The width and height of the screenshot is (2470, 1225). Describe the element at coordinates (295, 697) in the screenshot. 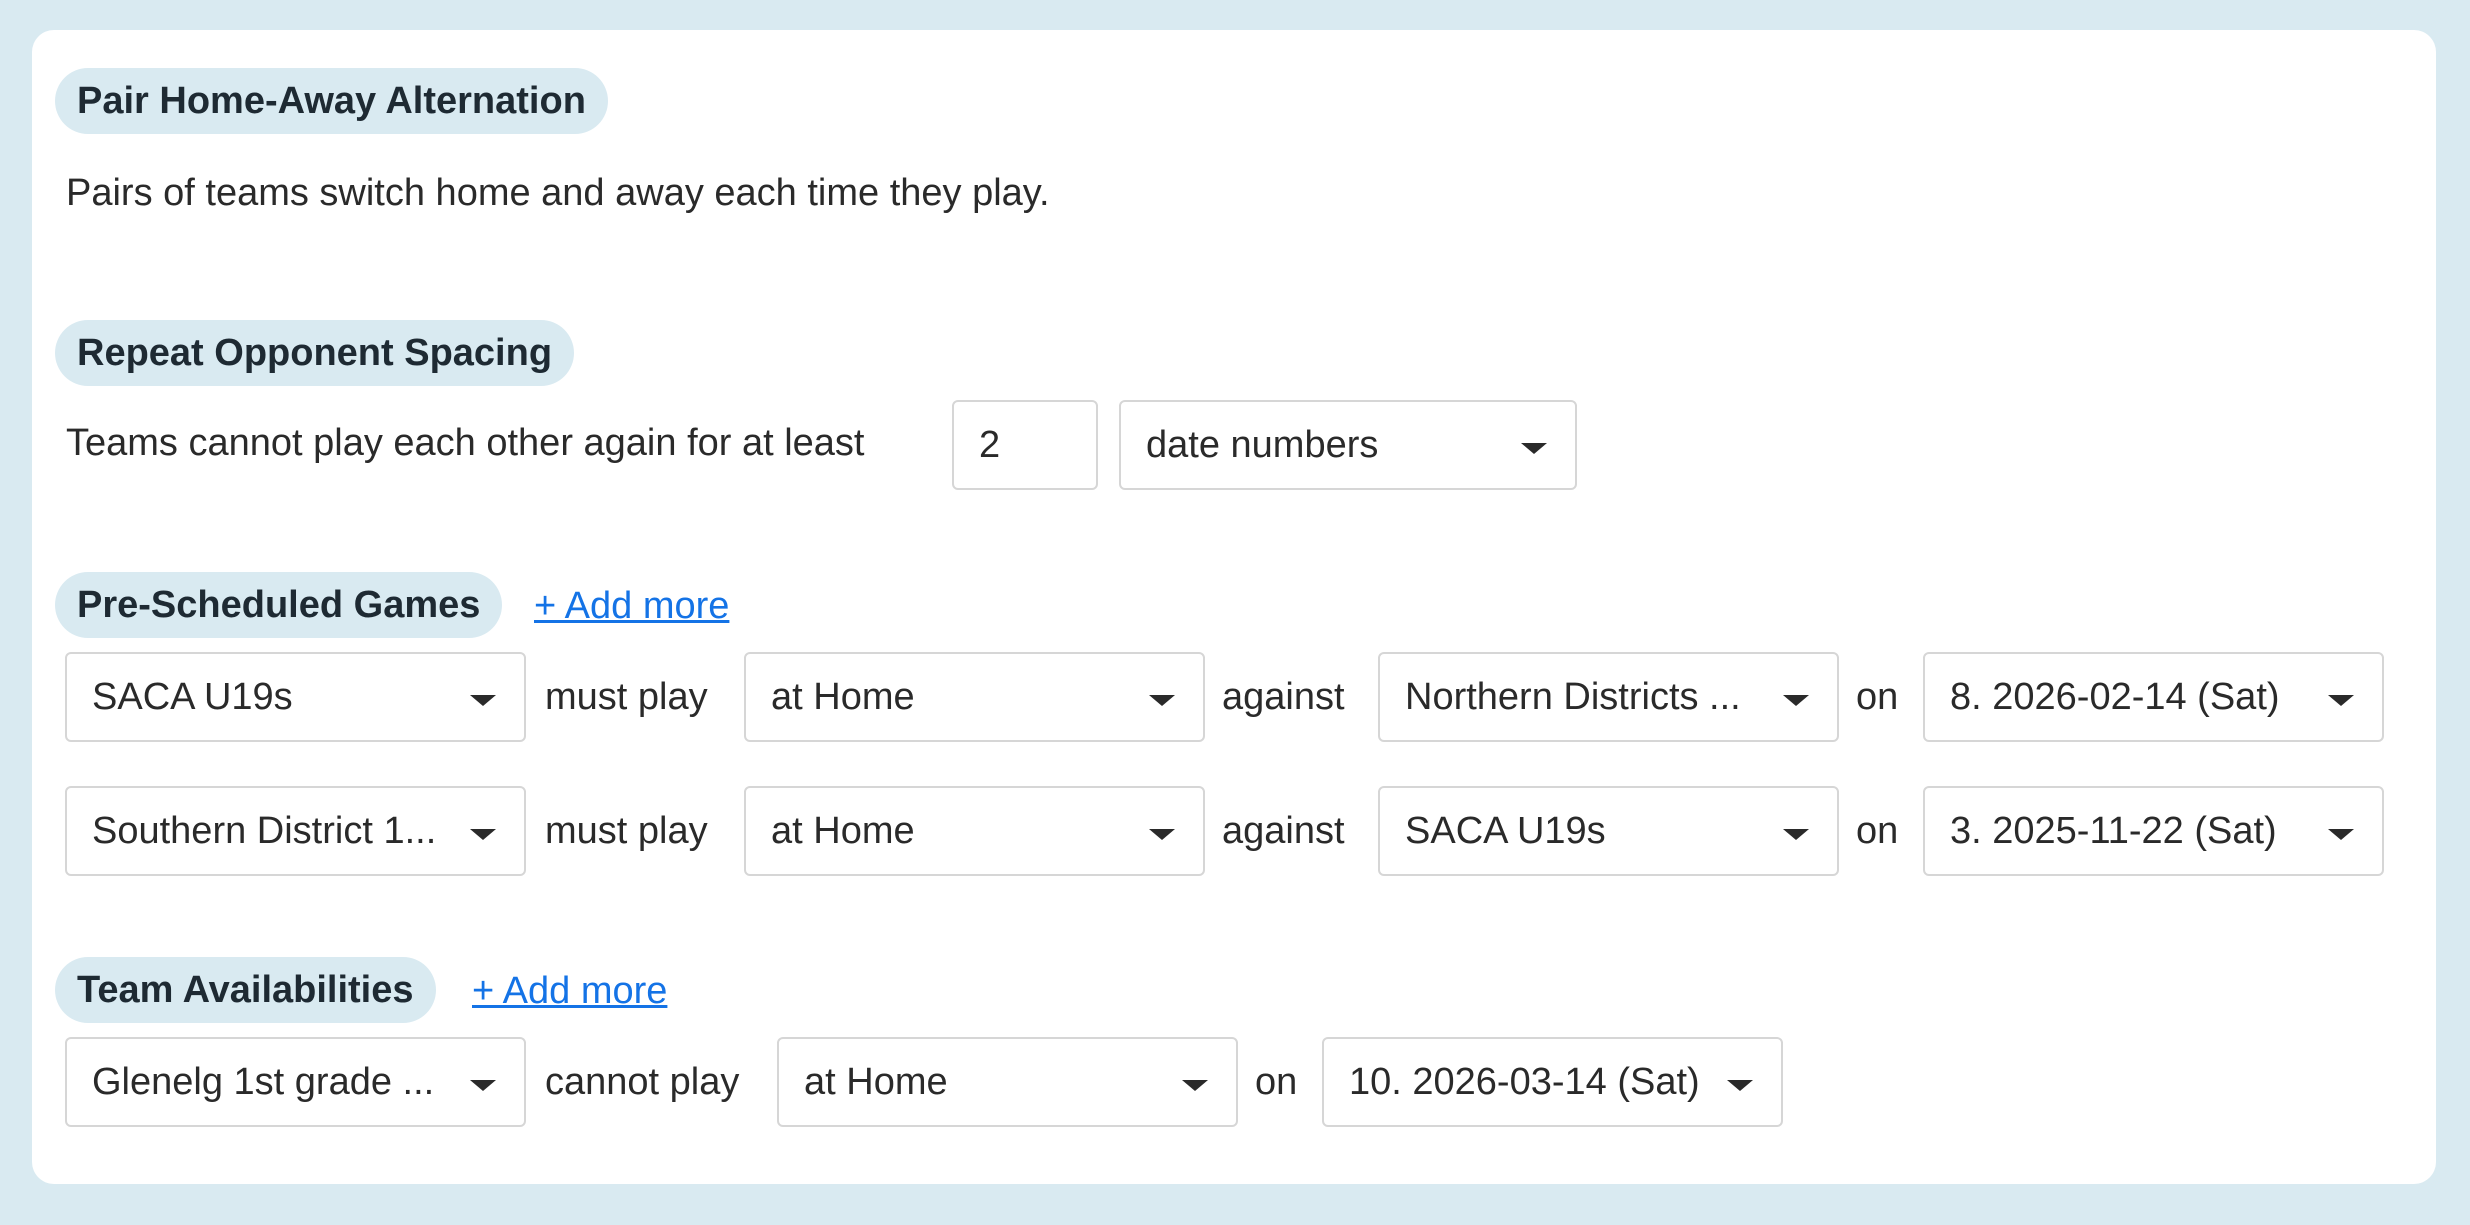

I see `prescheduled-team-select: SACA U19s` at that location.